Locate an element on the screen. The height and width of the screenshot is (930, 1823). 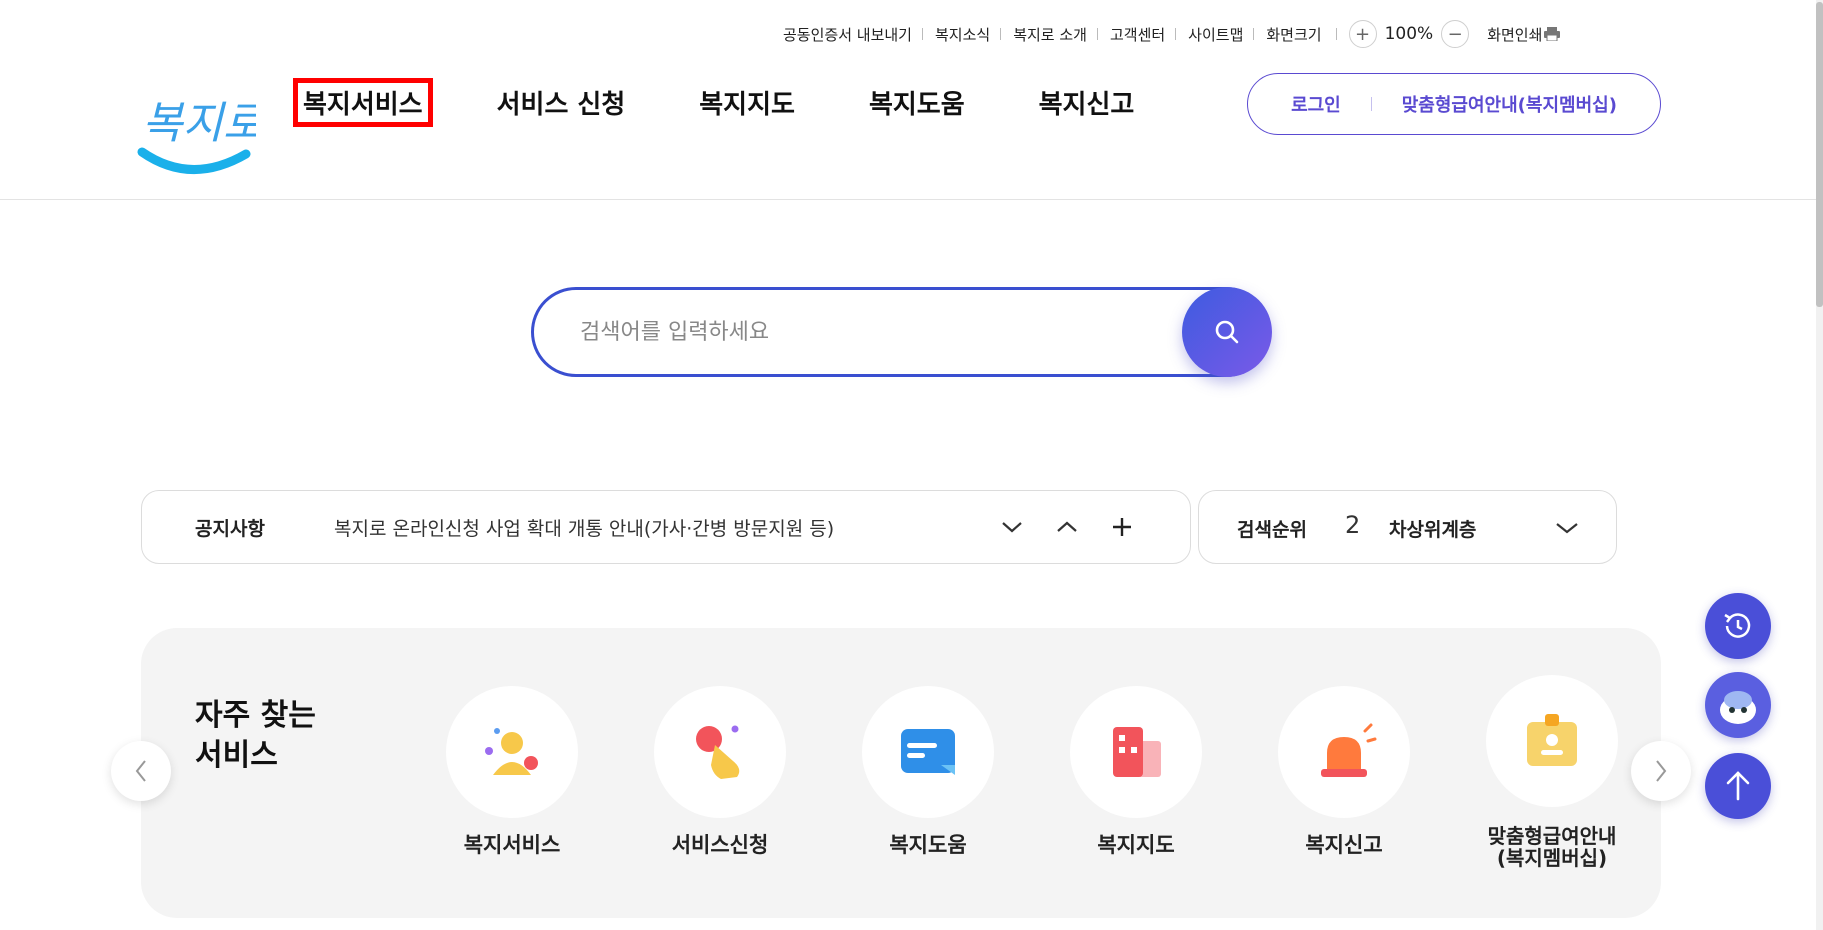
rank-number: 2 is located at coordinates (1353, 525).